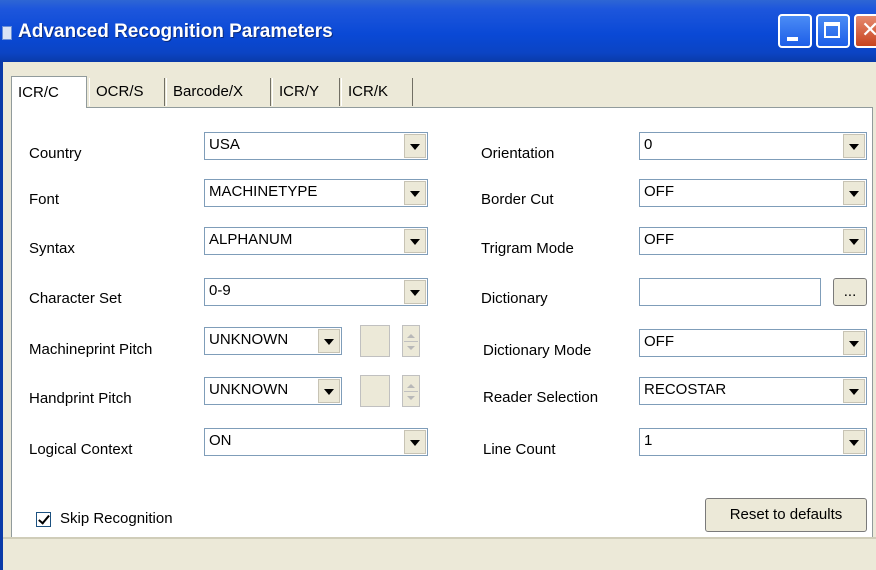 The image size is (876, 570). I want to click on reader-selection-label: Reader Selection, so click(541, 397).